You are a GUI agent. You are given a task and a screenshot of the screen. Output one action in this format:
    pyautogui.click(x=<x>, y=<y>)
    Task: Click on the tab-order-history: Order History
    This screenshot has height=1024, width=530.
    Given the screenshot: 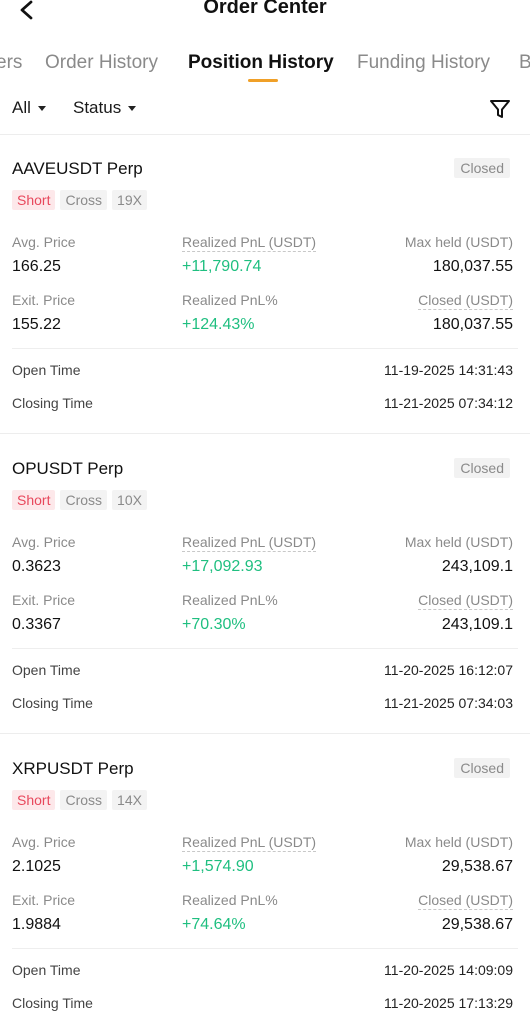 What is the action you would take?
    pyautogui.click(x=101, y=63)
    